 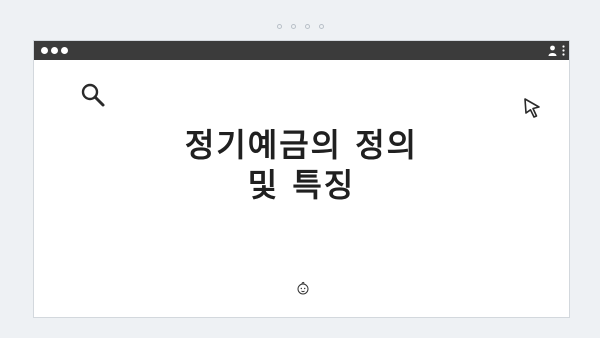 I want to click on page-title-line-2: 및 특징, so click(x=301, y=185).